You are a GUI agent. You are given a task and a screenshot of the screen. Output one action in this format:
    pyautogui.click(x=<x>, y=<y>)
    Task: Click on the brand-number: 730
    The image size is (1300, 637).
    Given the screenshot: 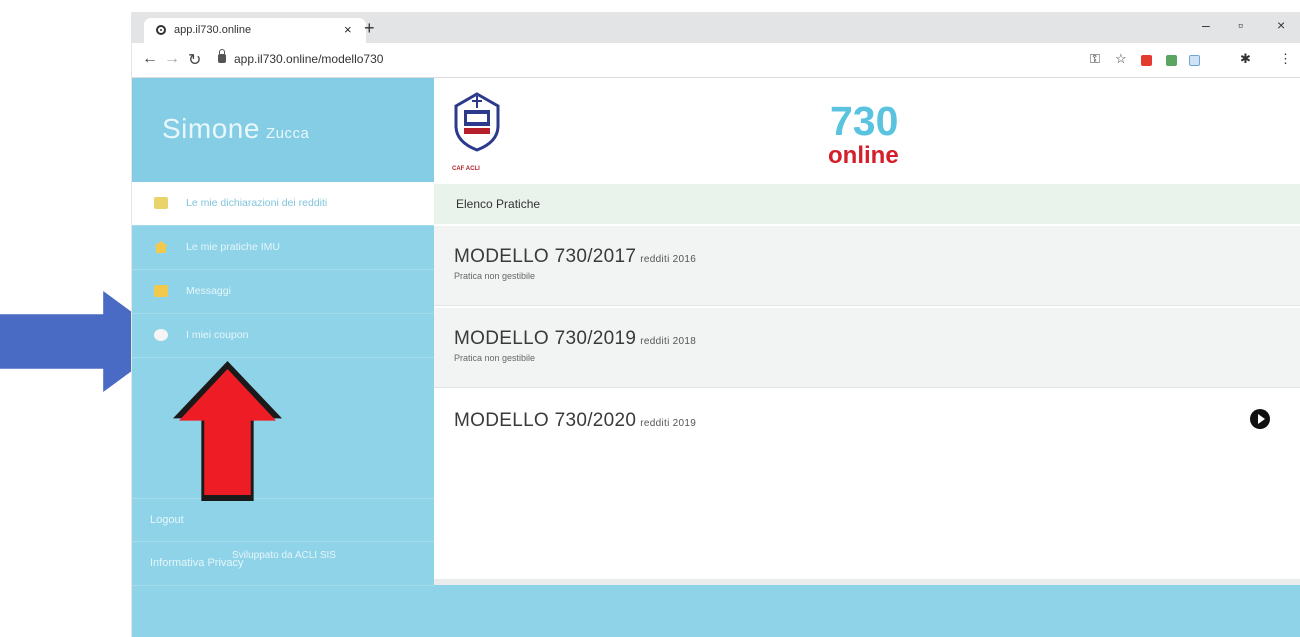 What is the action you would take?
    pyautogui.click(x=864, y=121)
    